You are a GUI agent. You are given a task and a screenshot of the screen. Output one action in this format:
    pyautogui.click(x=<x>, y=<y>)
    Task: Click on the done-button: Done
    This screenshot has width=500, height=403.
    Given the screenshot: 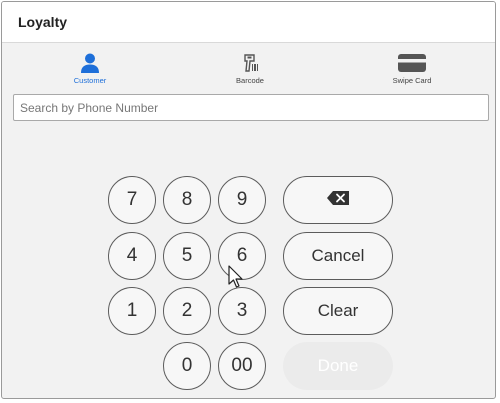 What is the action you would take?
    pyautogui.click(x=338, y=366)
    